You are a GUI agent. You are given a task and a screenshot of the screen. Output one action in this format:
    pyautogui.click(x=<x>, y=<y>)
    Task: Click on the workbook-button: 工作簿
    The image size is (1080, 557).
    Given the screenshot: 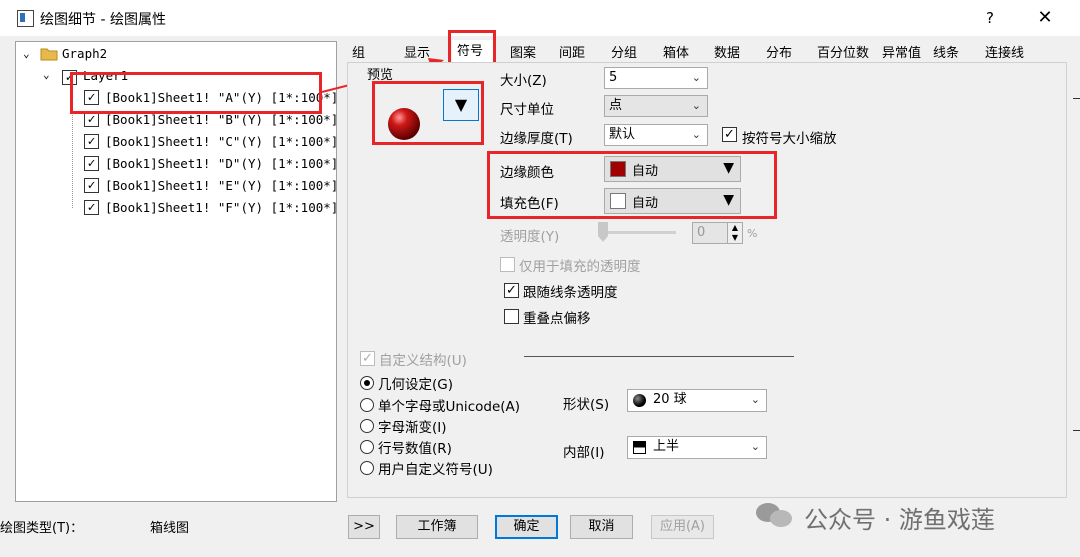 What is the action you would take?
    pyautogui.click(x=437, y=527)
    